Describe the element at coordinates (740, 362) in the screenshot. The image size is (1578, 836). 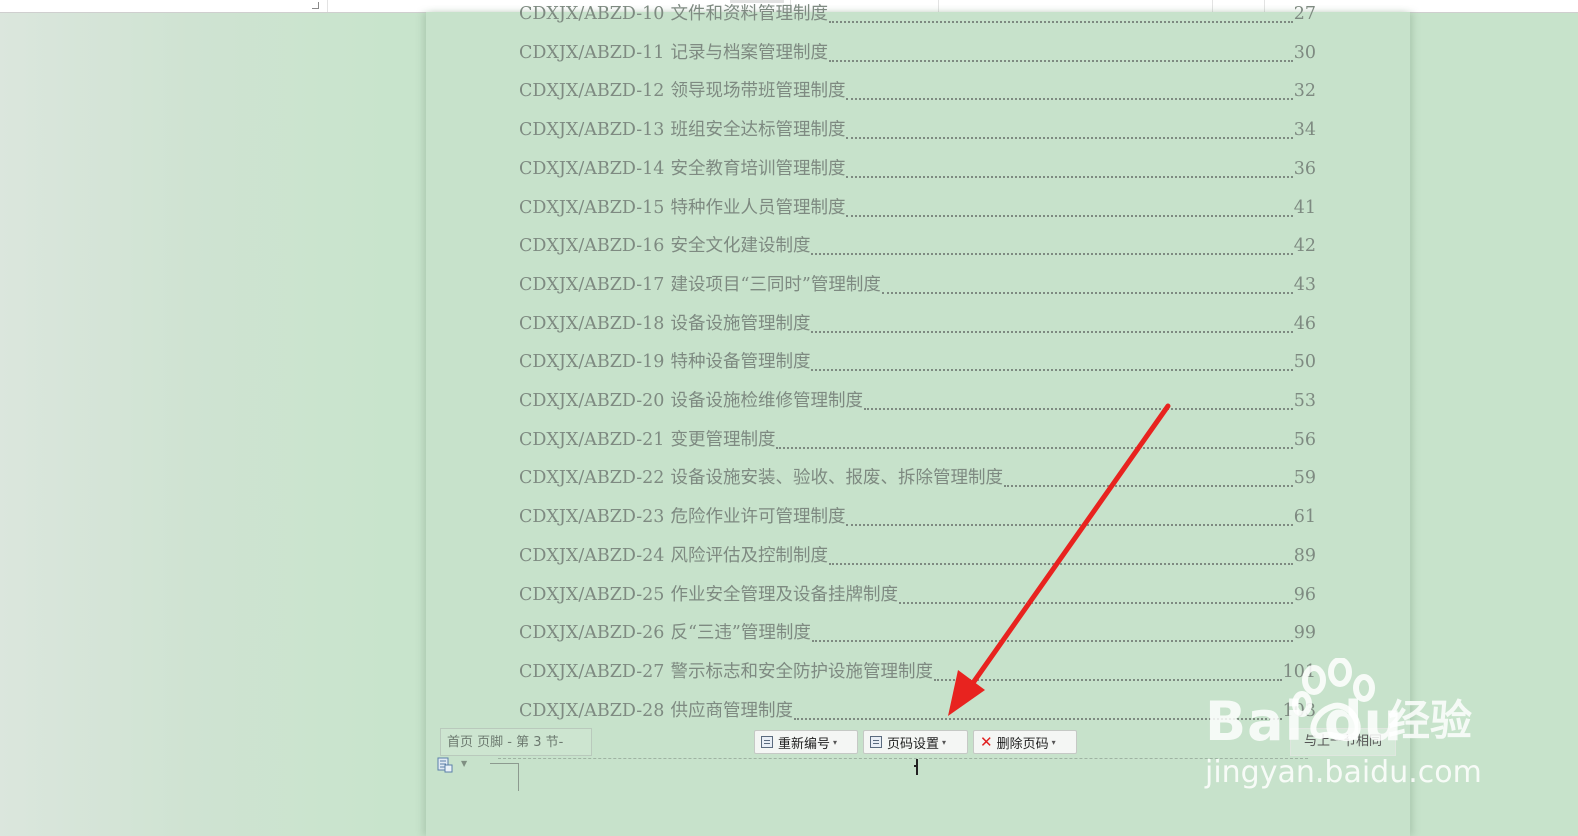
I see `toc-entry-title: 特种设备管理制度` at that location.